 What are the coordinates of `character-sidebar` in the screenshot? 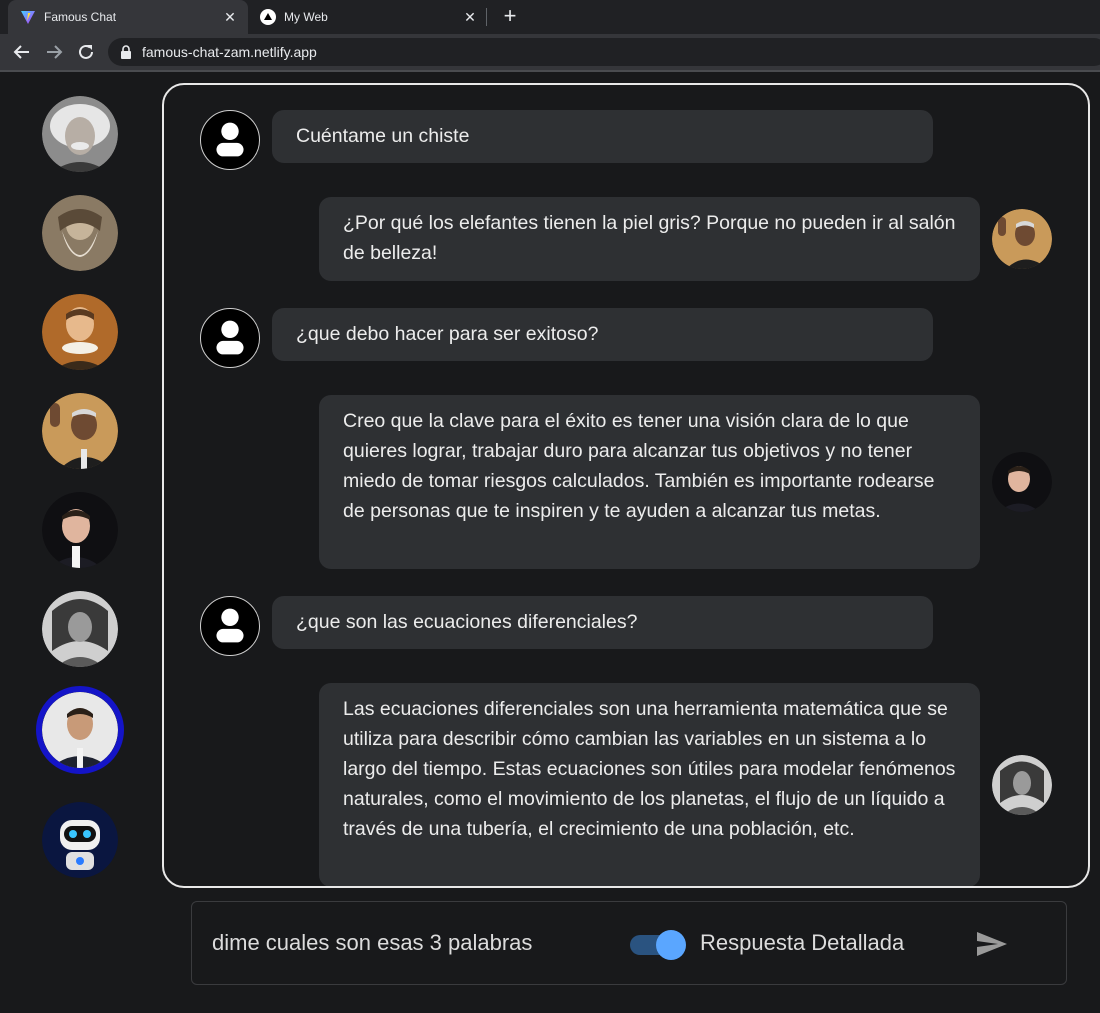 It's located at (80, 542).